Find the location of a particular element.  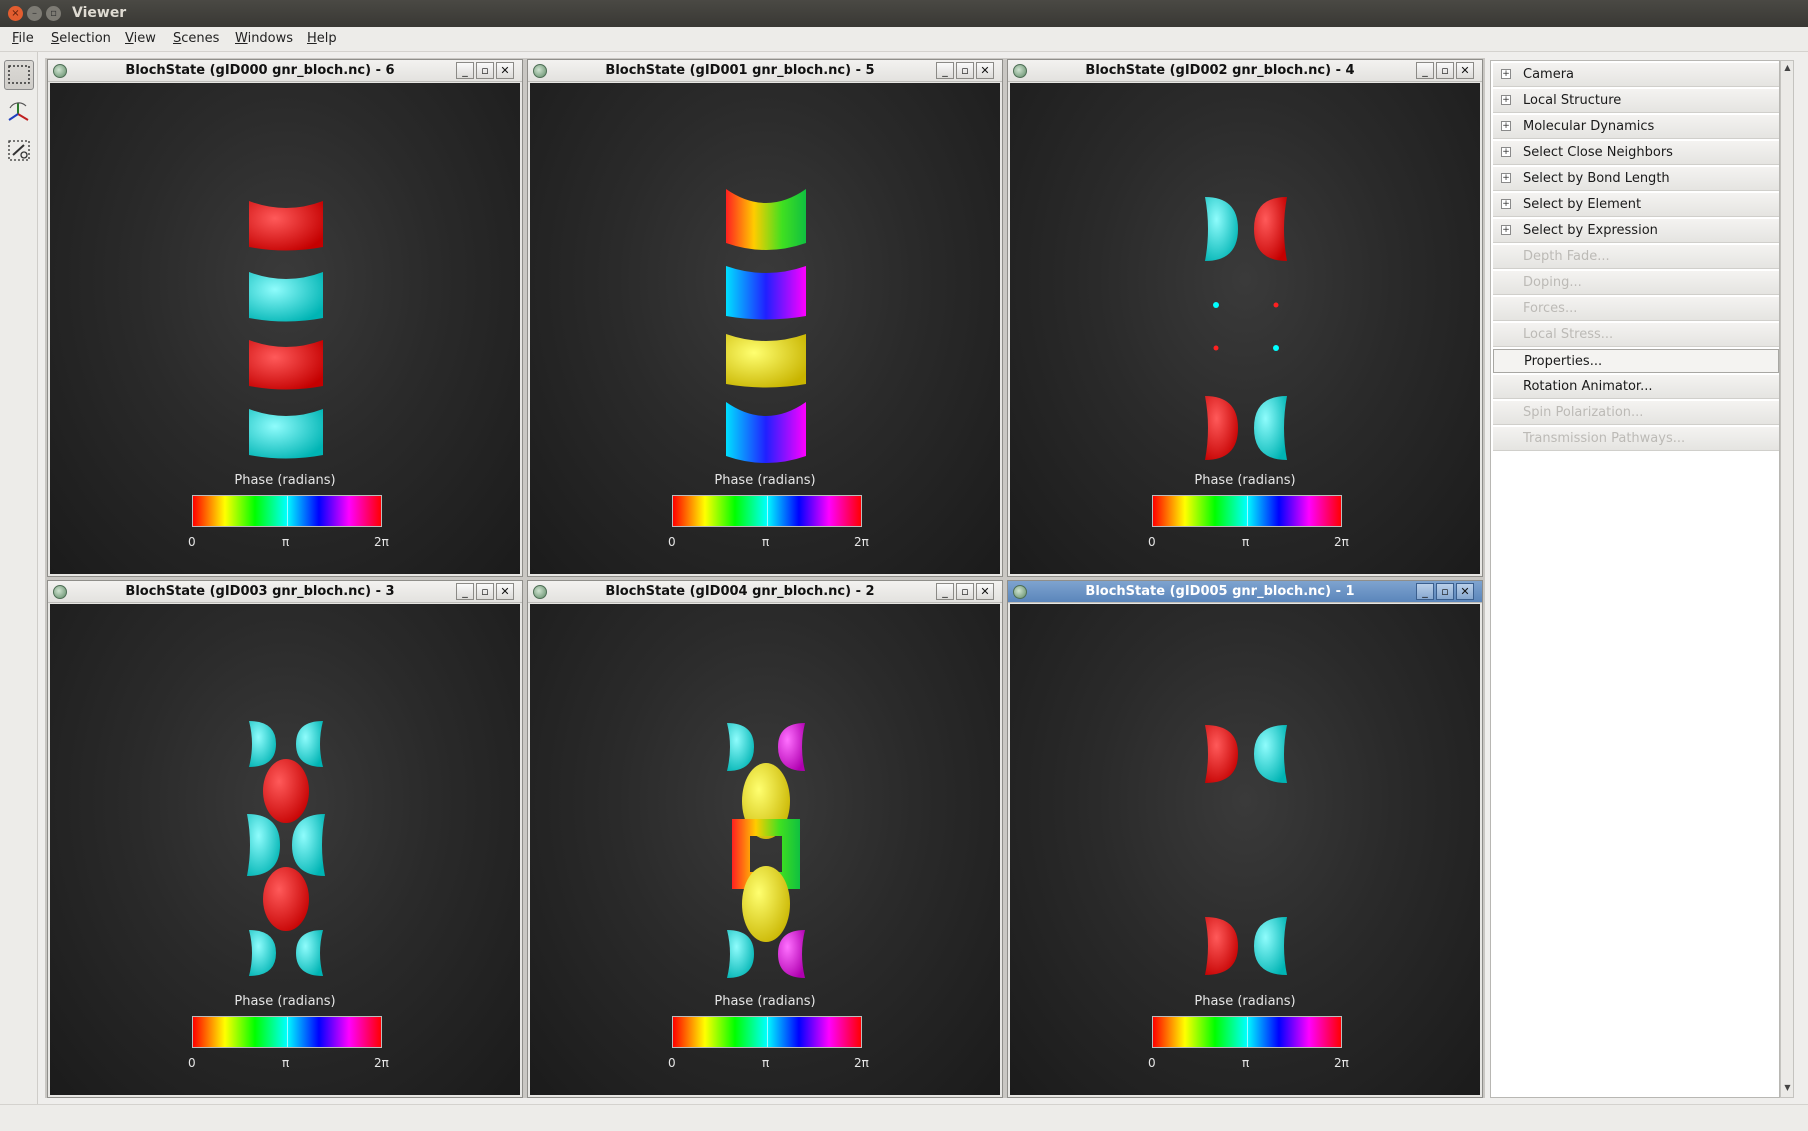

orbital-lobe-blue is located at coordinates (766, 293).